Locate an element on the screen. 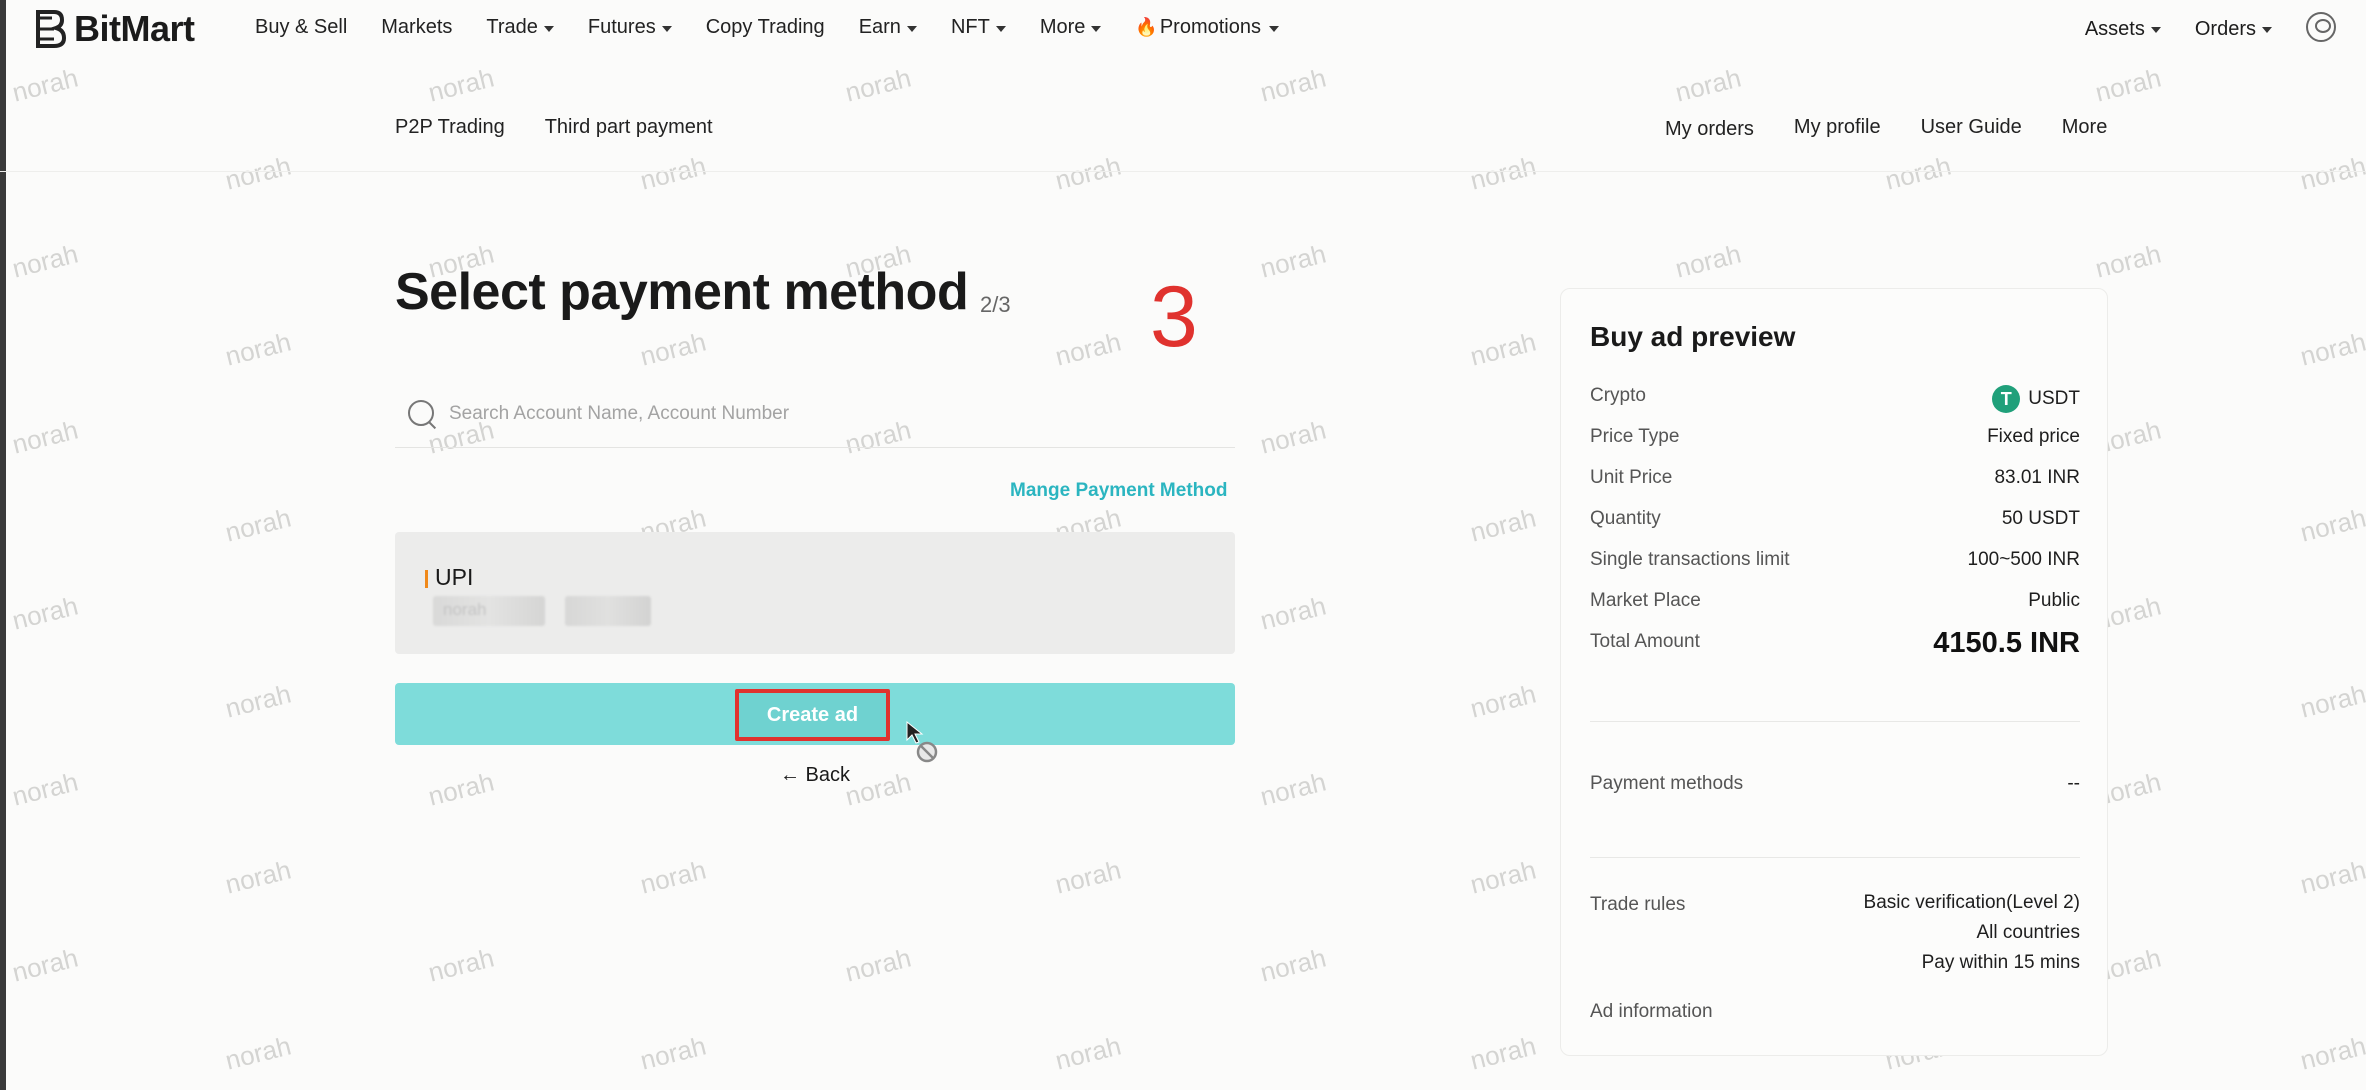 The width and height of the screenshot is (2366, 1090). nav-label: Markets is located at coordinates (417, 27).